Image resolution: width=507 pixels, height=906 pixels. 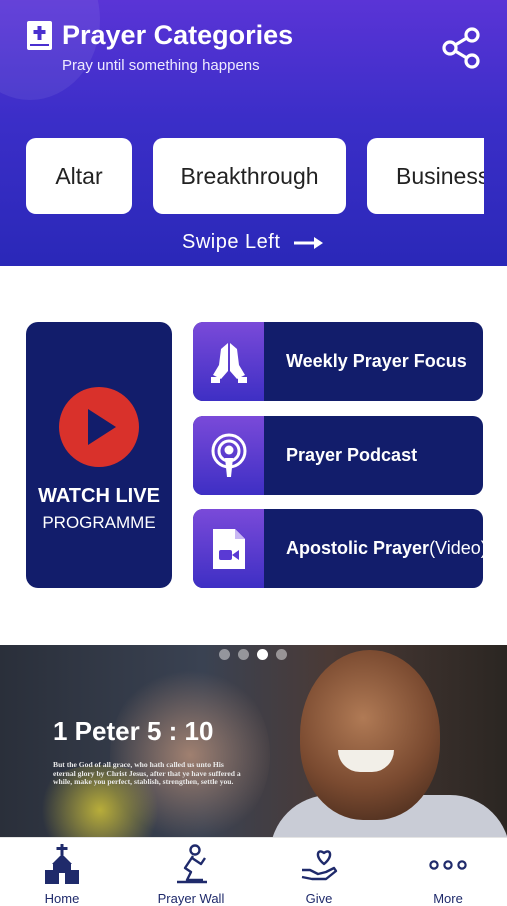 I want to click on swipe-hint-label: Swipe Left, so click(x=231, y=242).